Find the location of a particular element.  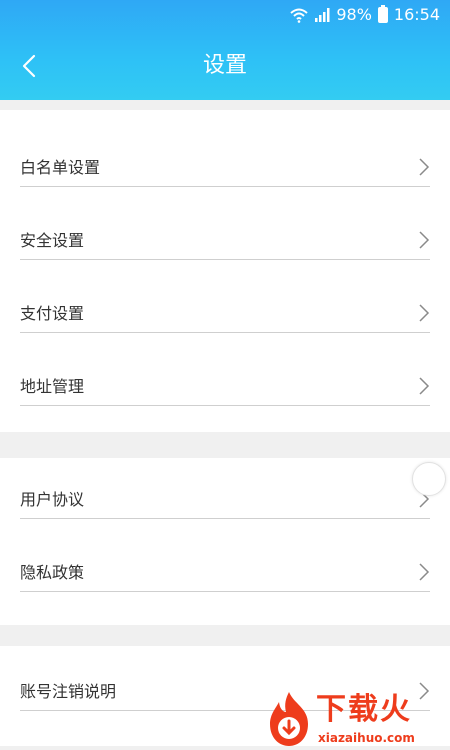

floating-assist-button is located at coordinates (429, 479).